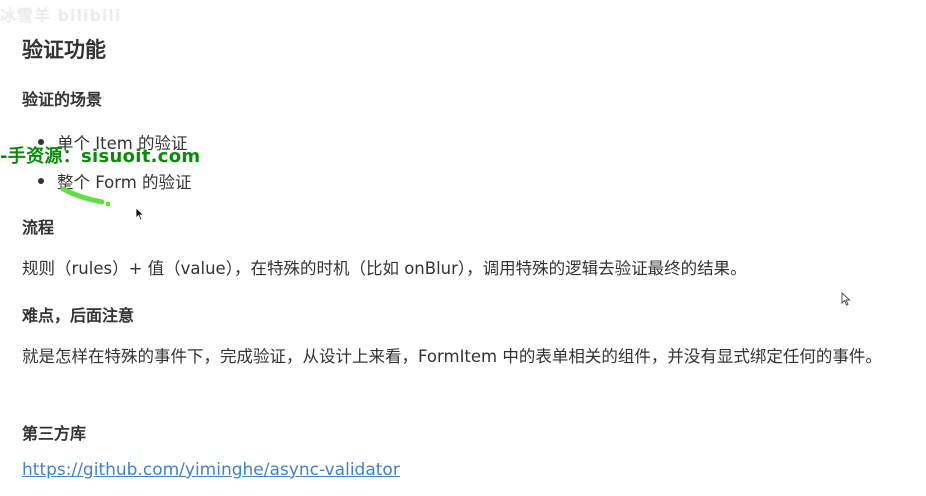 The height and width of the screenshot is (496, 926). I want to click on green-highlight-stroke, so click(85, 196).